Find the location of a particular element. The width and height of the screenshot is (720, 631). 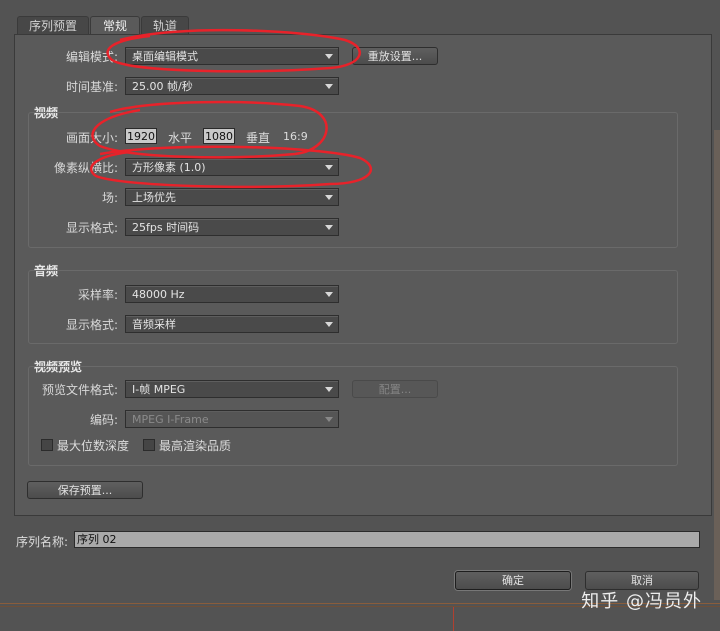

field-label: 场: is located at coordinates (109, 198).